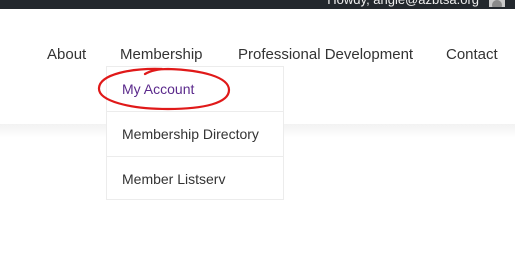 The width and height of the screenshot is (515, 268). Describe the element at coordinates (325, 55) in the screenshot. I see `nav-item-professional-development: Professional Development` at that location.